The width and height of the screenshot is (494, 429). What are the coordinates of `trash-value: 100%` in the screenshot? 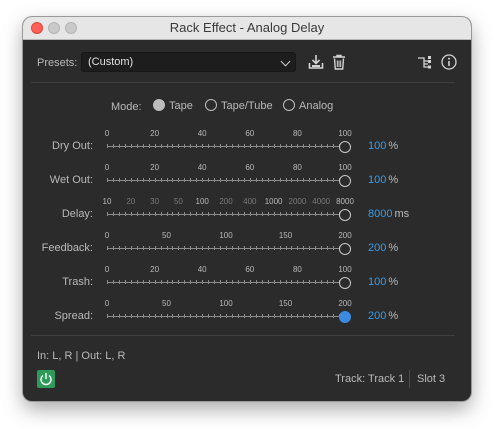 It's located at (383, 282).